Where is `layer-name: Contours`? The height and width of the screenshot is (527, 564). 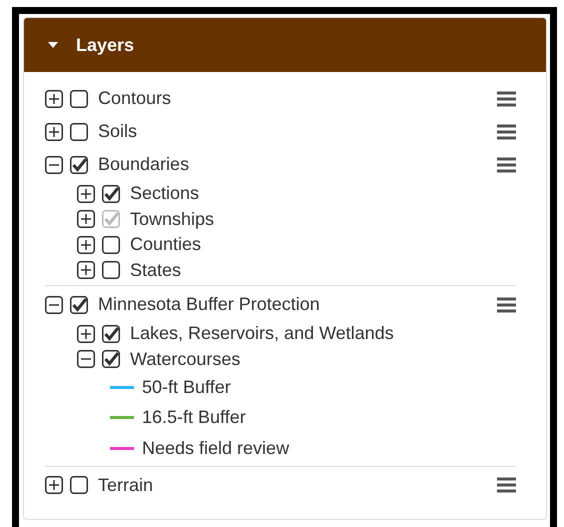
layer-name: Contours is located at coordinates (135, 98).